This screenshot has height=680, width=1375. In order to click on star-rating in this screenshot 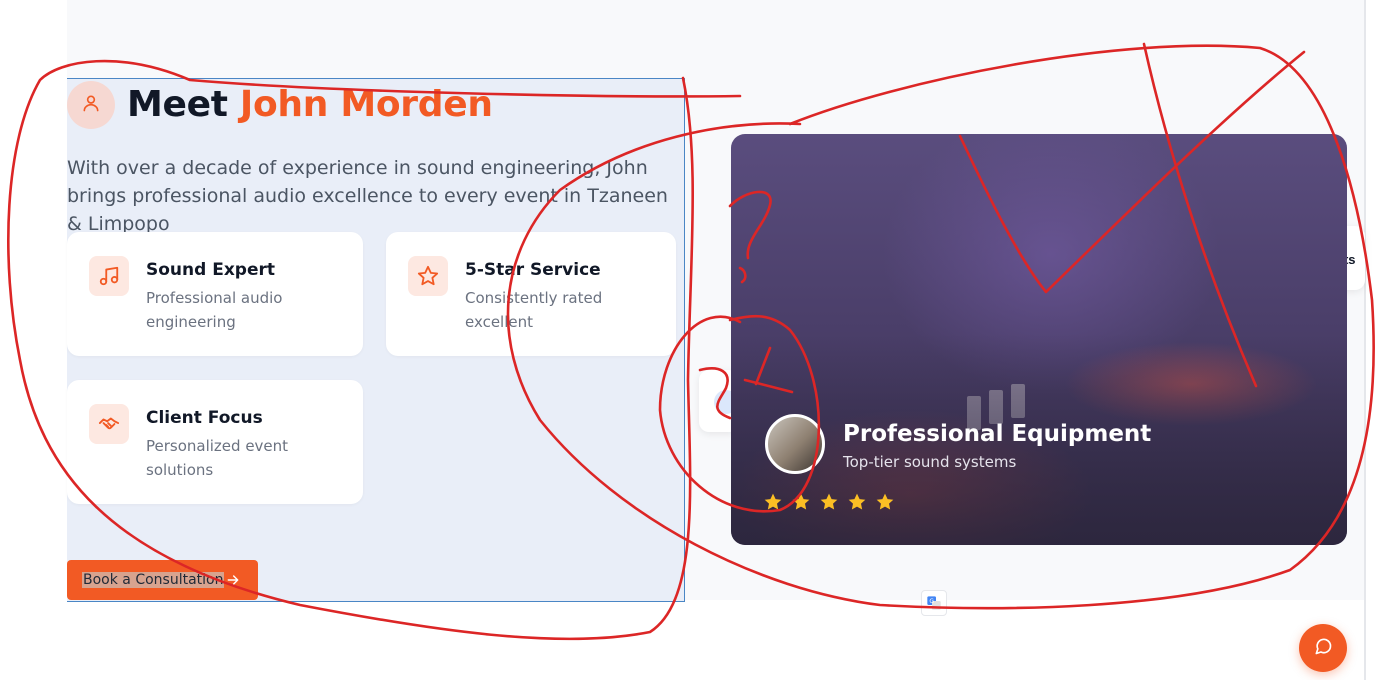, I will do `click(829, 502)`.